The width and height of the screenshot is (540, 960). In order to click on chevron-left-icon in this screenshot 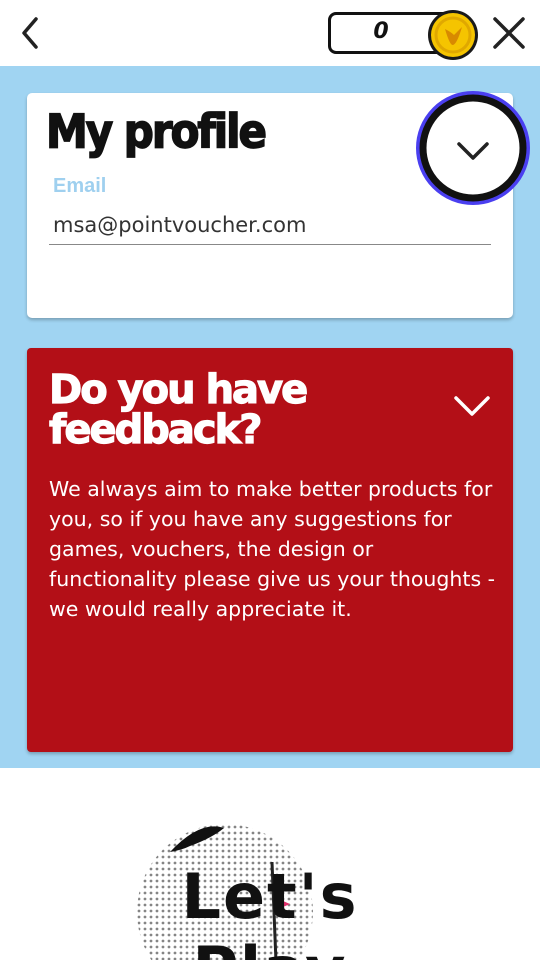, I will do `click(30, 33)`.